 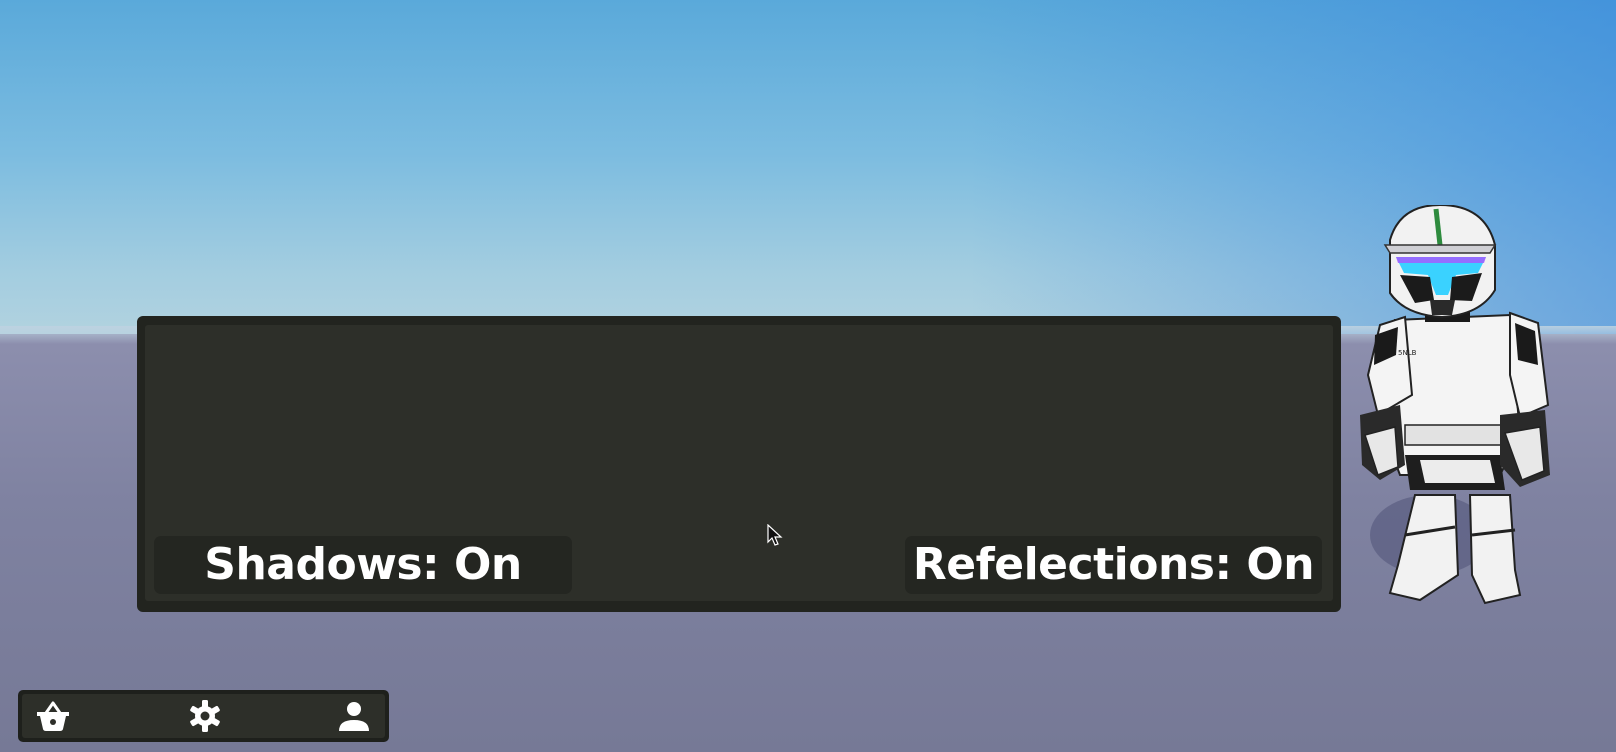 I want to click on settings-button, so click(x=205, y=716).